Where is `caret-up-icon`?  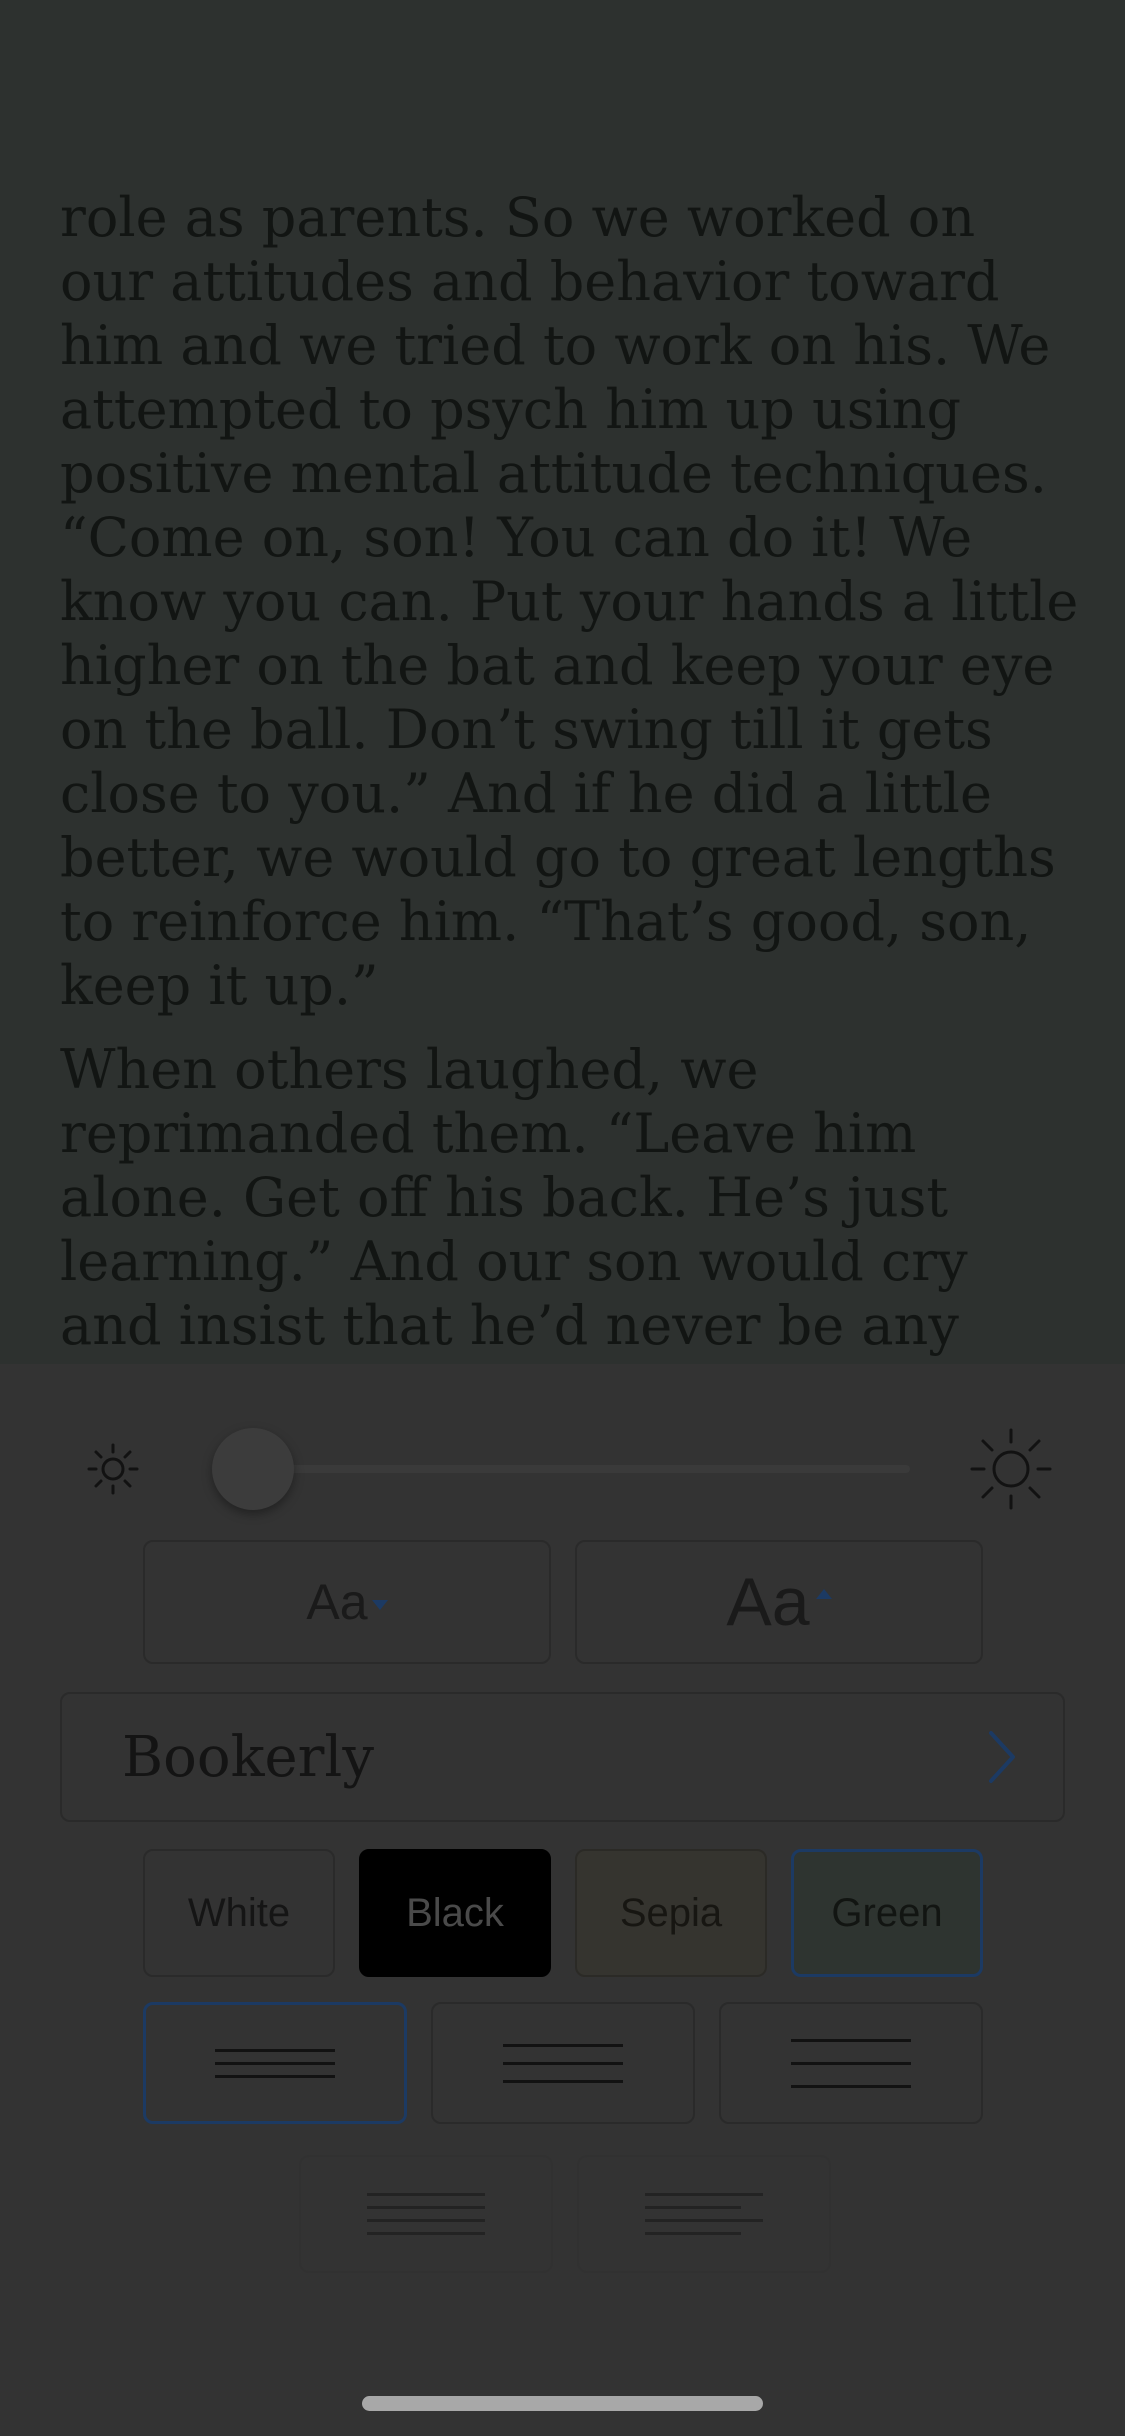
caret-up-icon is located at coordinates (823, 1594).